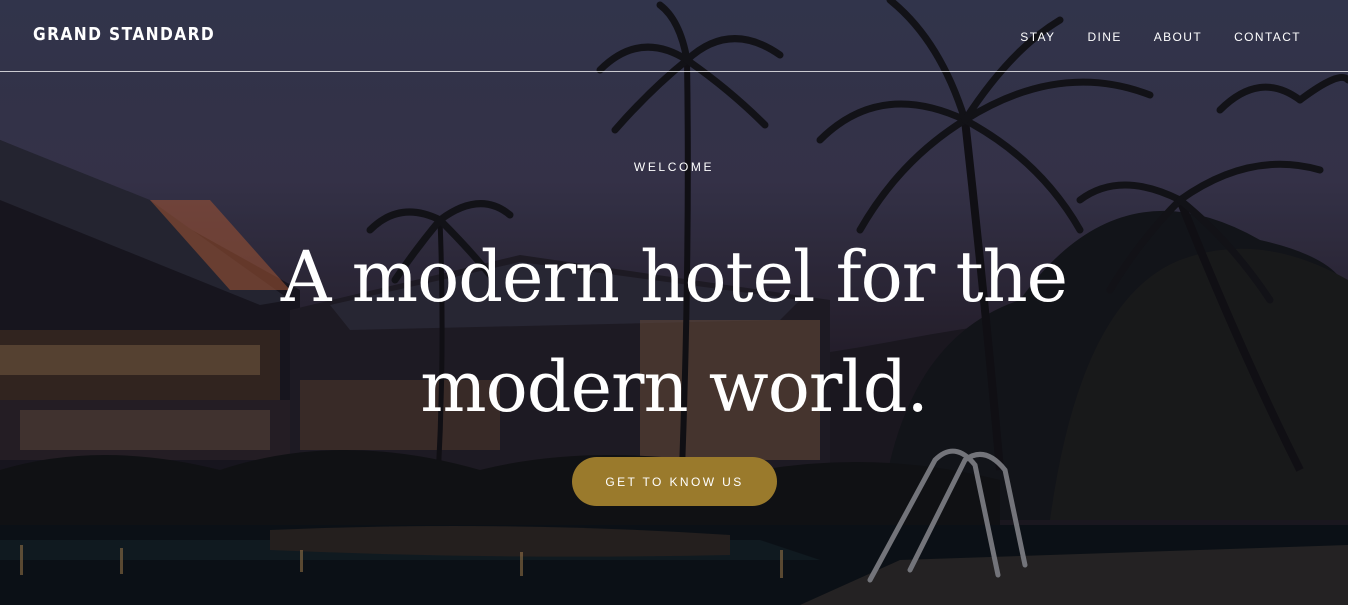  I want to click on main-nav: STAY DINE ABOUT CONTACT, so click(1160, 37).